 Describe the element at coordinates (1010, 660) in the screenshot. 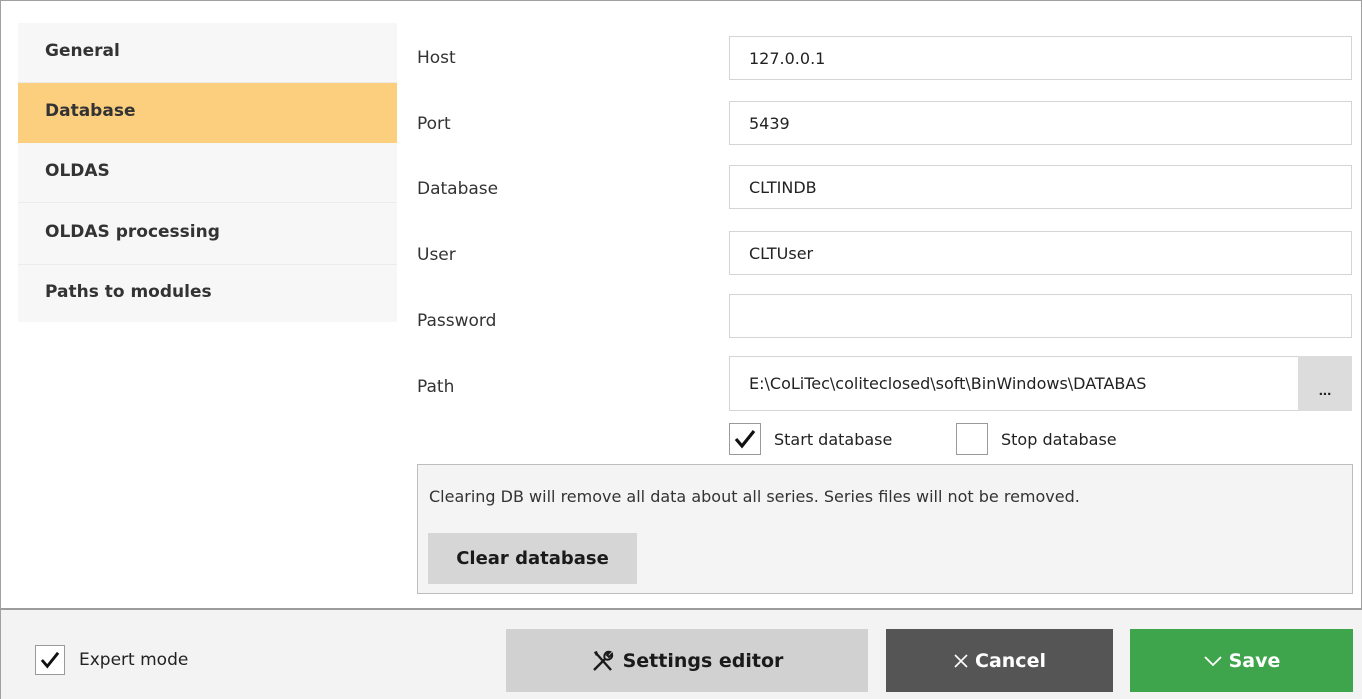

I see `cancel-label: Cancel` at that location.